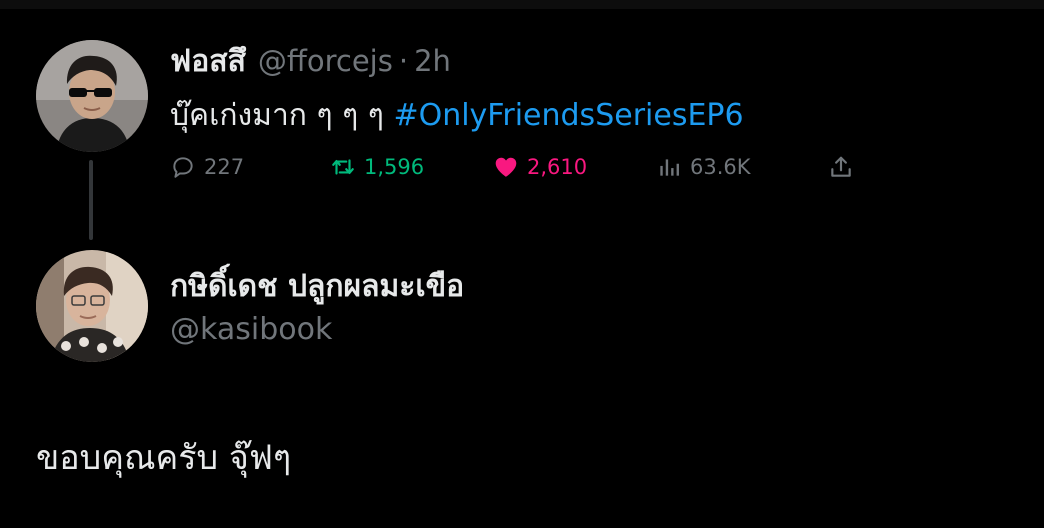 The height and width of the screenshot is (528, 1044). I want to click on avatar-image-fforcejs, so click(92, 96).